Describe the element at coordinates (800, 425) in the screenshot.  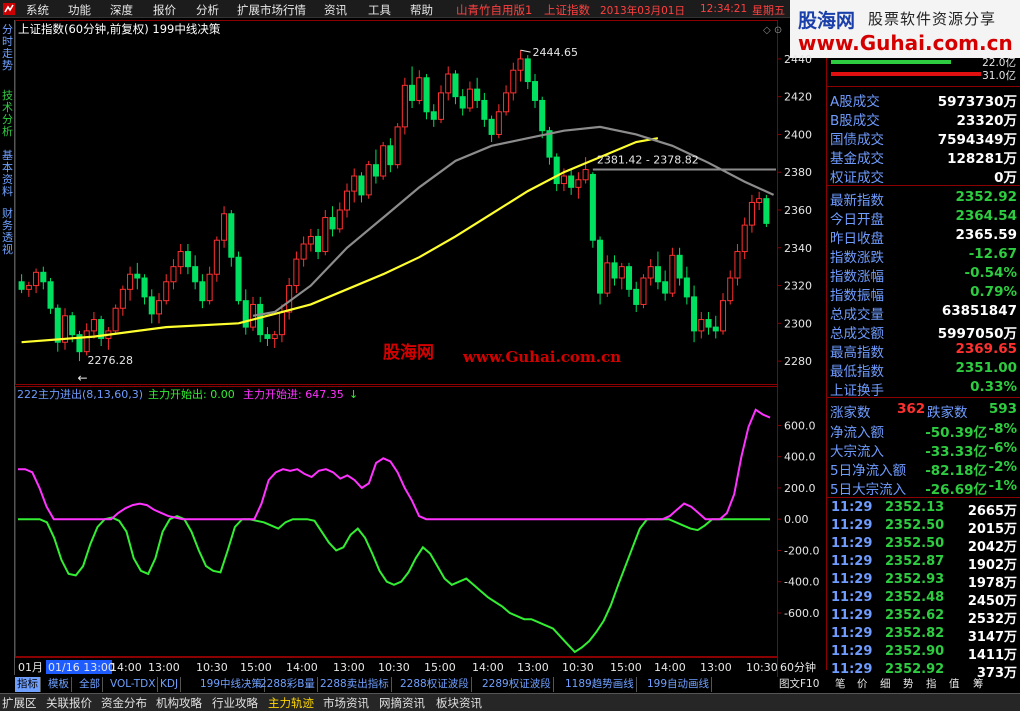
I see `y-tick-label: 600.0` at that location.